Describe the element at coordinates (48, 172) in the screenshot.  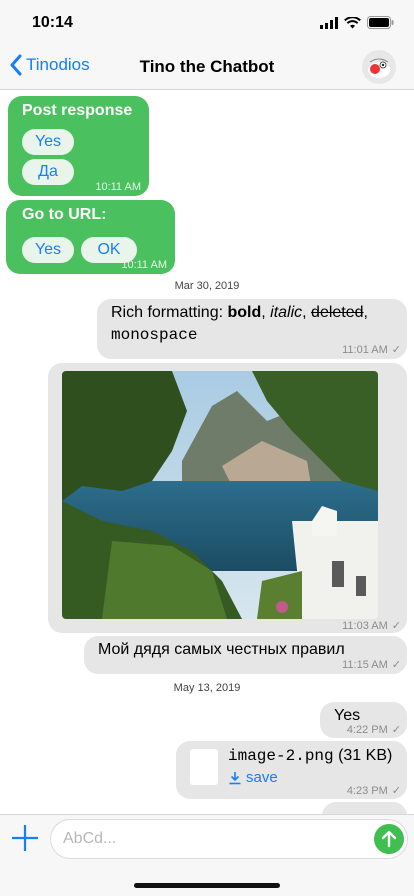
I see `reply-button-da: Да` at that location.